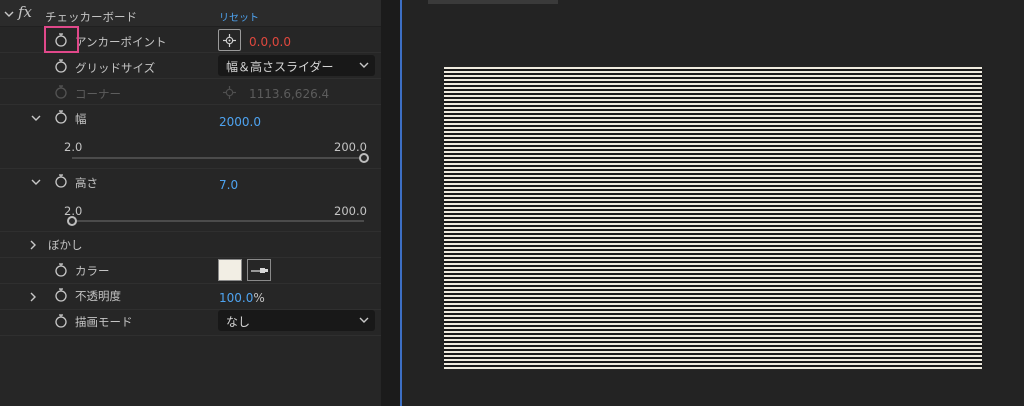 The image size is (1024, 406). Describe the element at coordinates (91, 17) in the screenshot. I see `effect-name: チェッカーボード` at that location.